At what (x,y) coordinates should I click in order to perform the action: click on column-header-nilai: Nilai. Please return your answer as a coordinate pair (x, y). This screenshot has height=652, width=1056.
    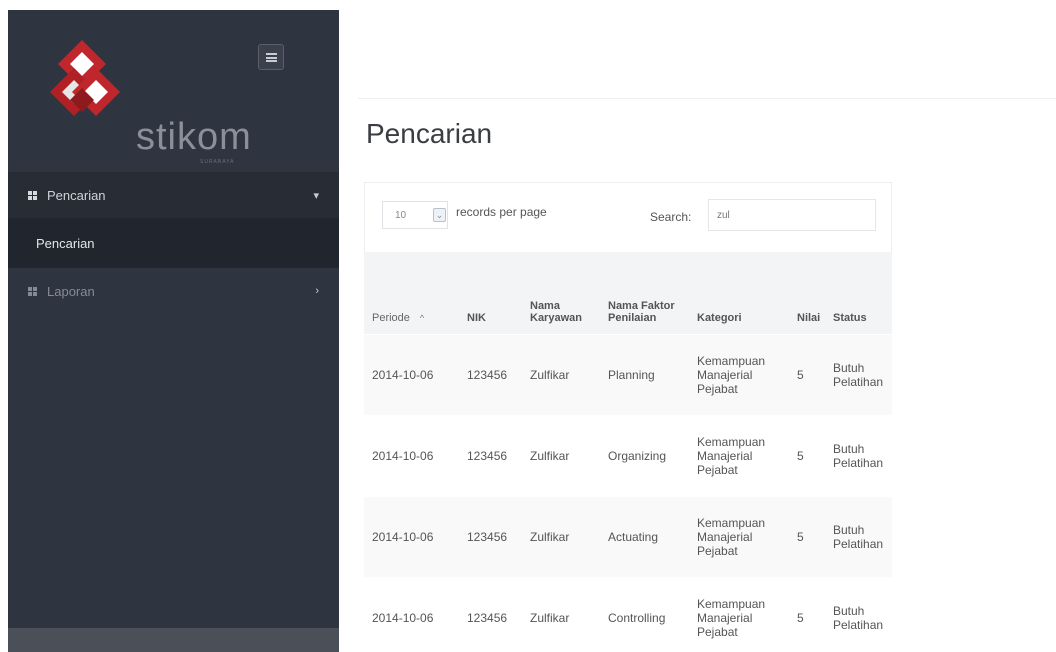
    Looking at the image, I should click on (809, 293).